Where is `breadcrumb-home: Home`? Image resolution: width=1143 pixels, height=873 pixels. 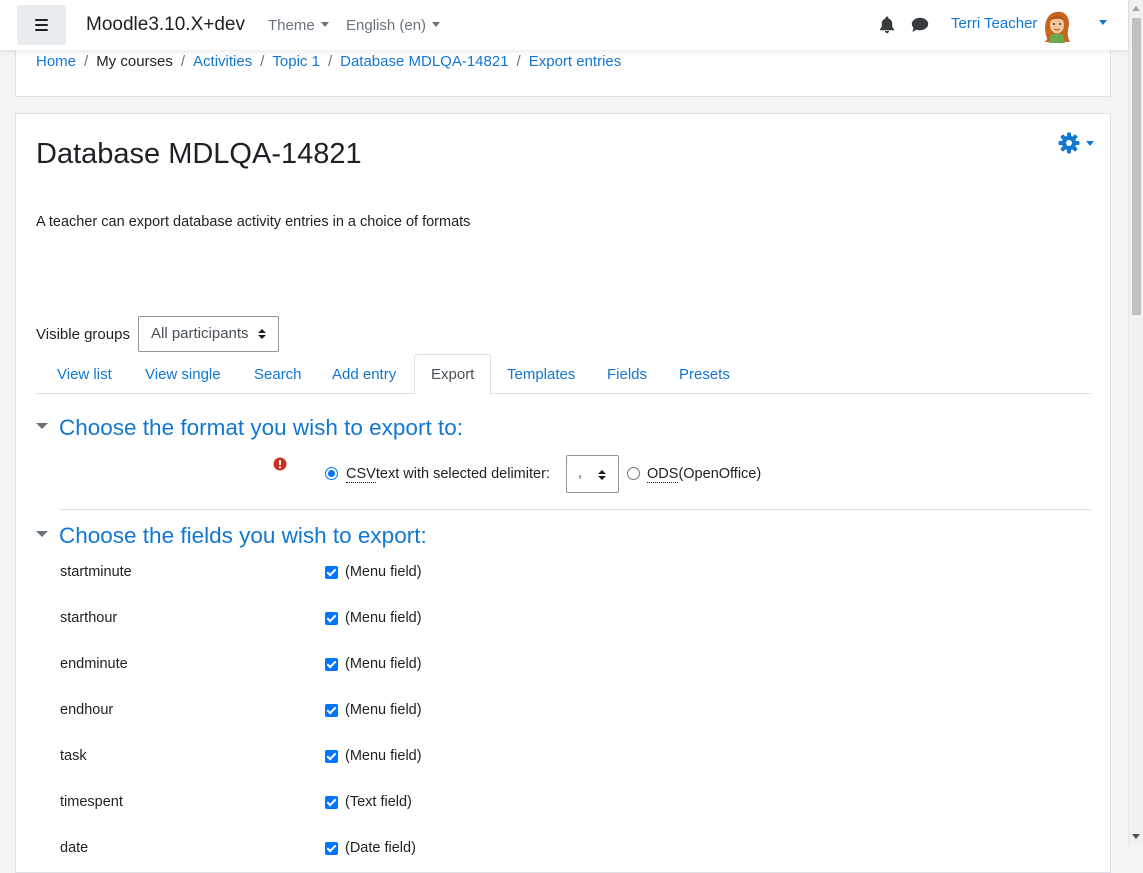 breadcrumb-home: Home is located at coordinates (56, 61).